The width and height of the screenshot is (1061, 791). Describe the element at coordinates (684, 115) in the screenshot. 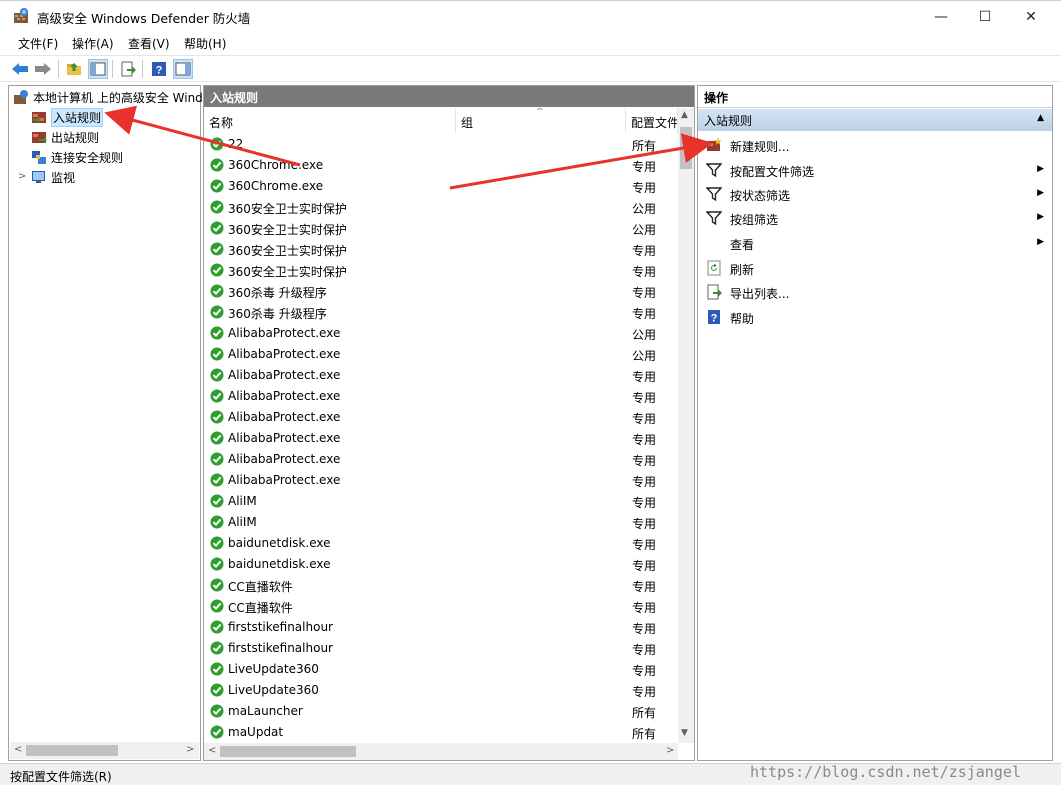

I see `scroll-up-icon: ▲` at that location.